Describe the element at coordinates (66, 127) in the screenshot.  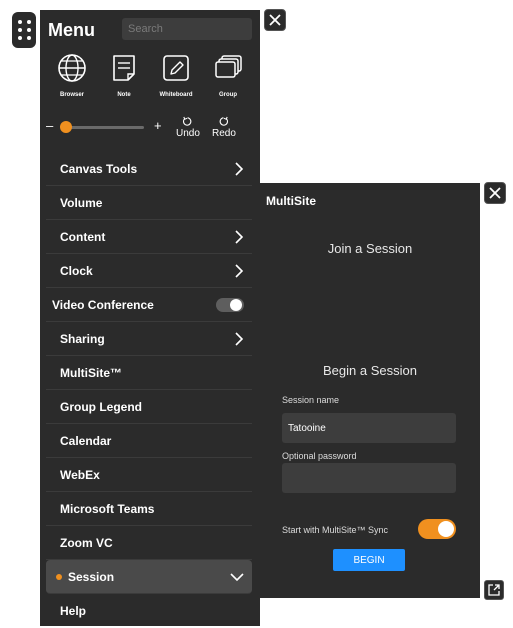
I see `zoom-slider-knob` at that location.